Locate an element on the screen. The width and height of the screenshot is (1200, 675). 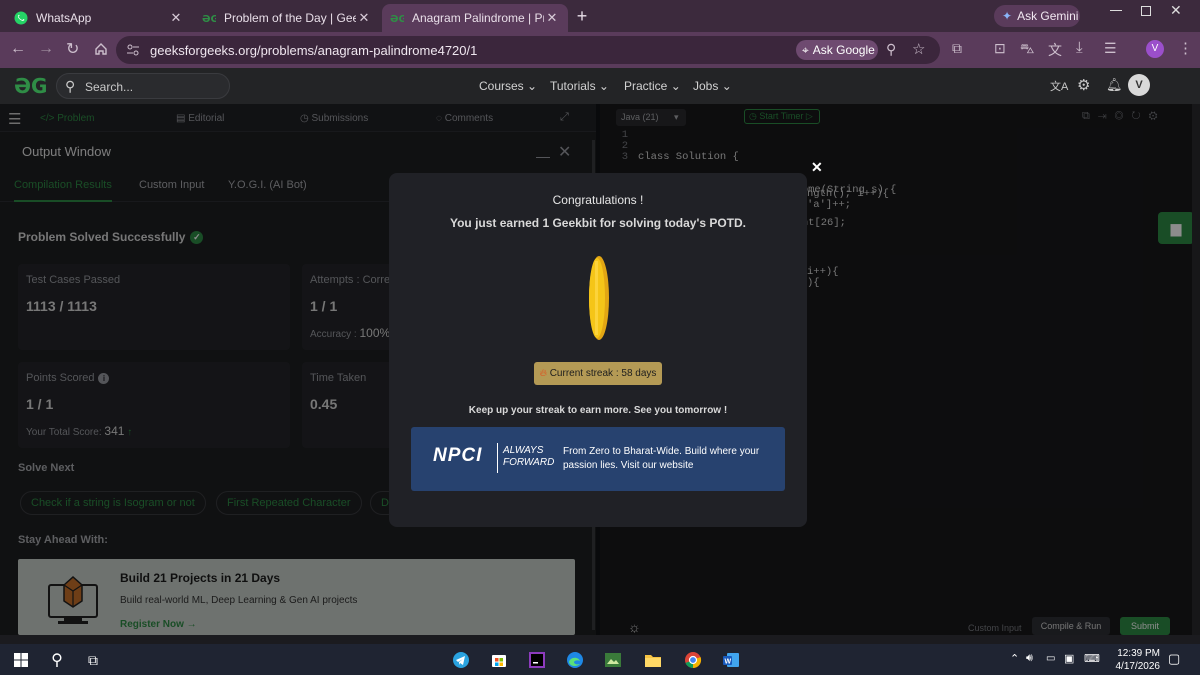
new-tab-button: + is located at coordinates (582, 16).